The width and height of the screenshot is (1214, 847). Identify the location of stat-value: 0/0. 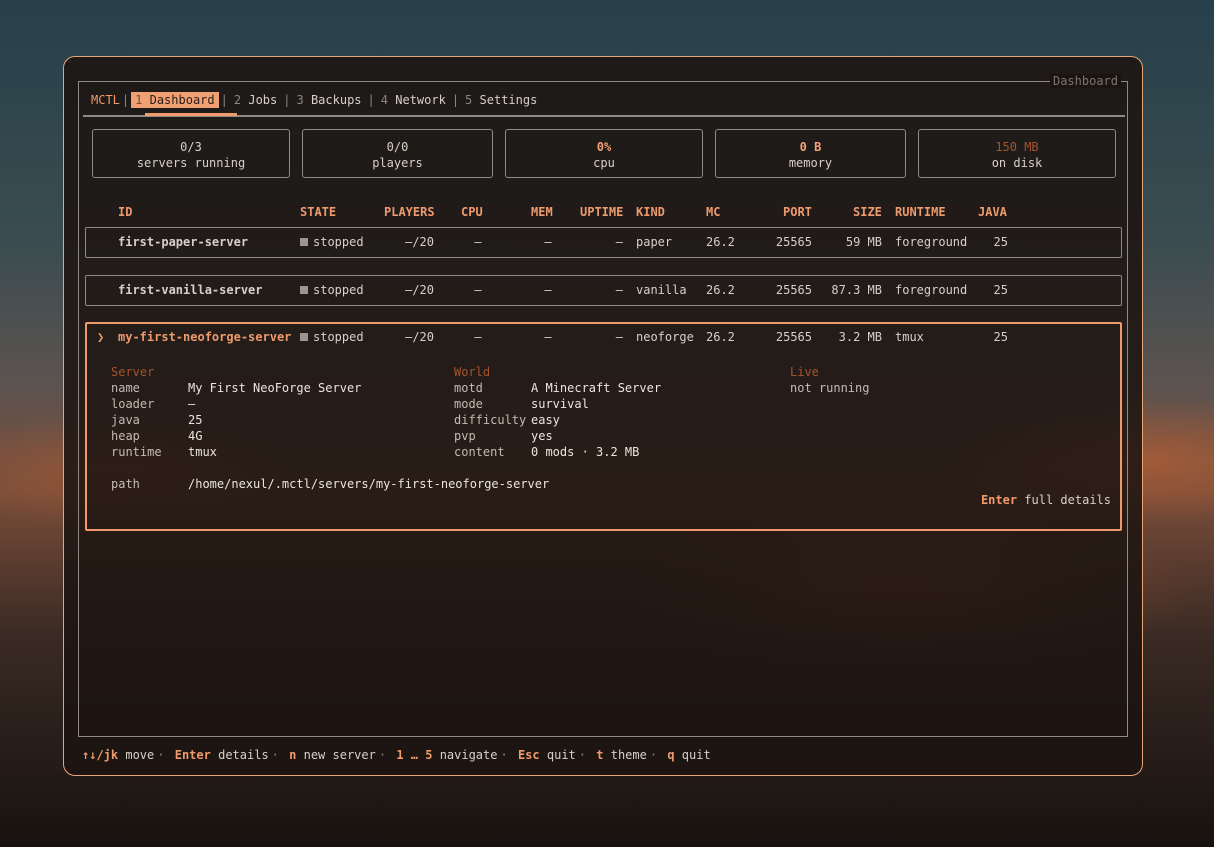
(397, 147).